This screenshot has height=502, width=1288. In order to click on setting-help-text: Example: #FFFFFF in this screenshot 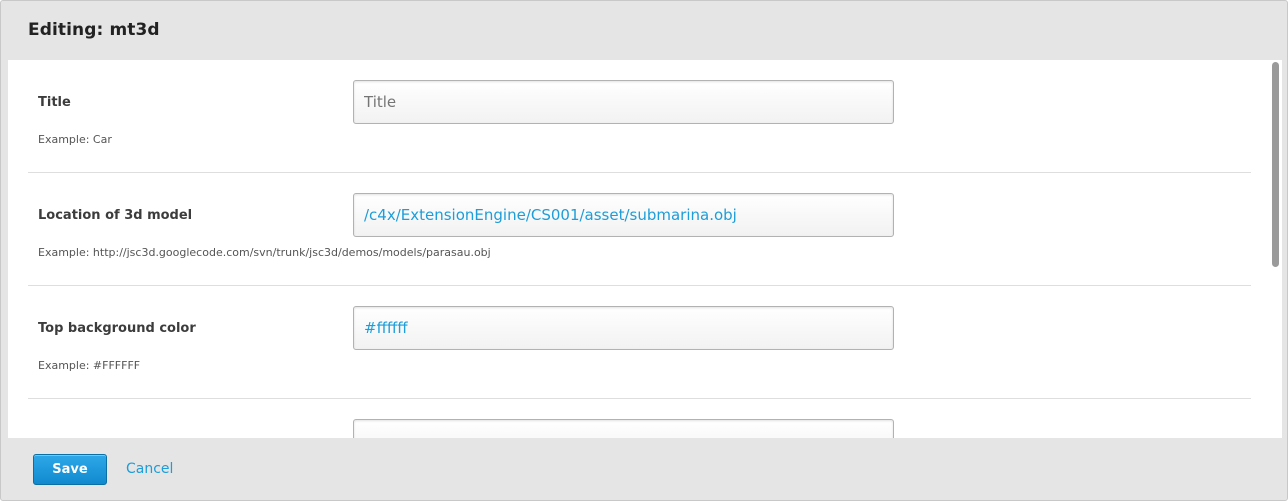, I will do `click(89, 365)`.